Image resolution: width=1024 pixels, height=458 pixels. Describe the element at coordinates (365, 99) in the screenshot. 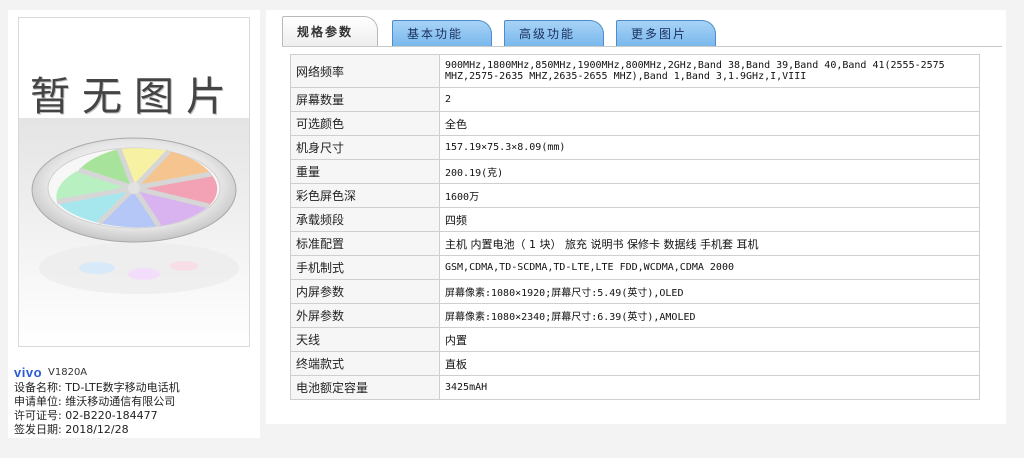

I see `spec-key: 屏幕数量` at that location.